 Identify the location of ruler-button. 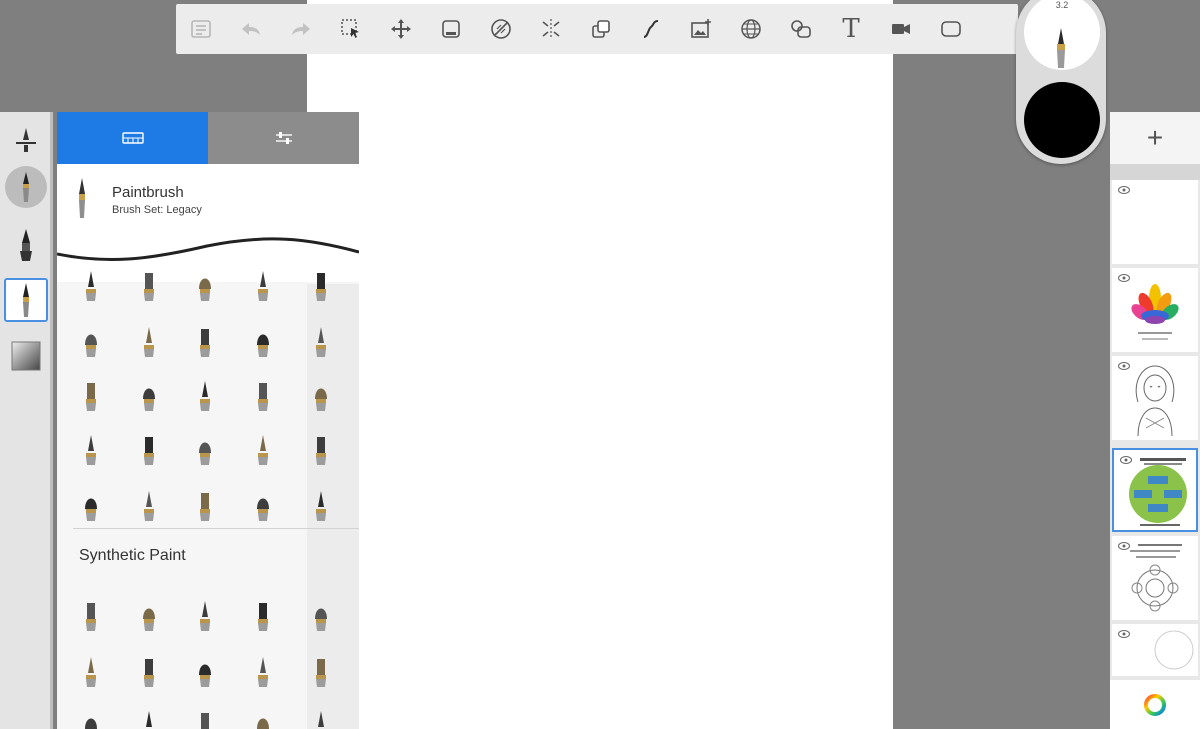
(501, 29).